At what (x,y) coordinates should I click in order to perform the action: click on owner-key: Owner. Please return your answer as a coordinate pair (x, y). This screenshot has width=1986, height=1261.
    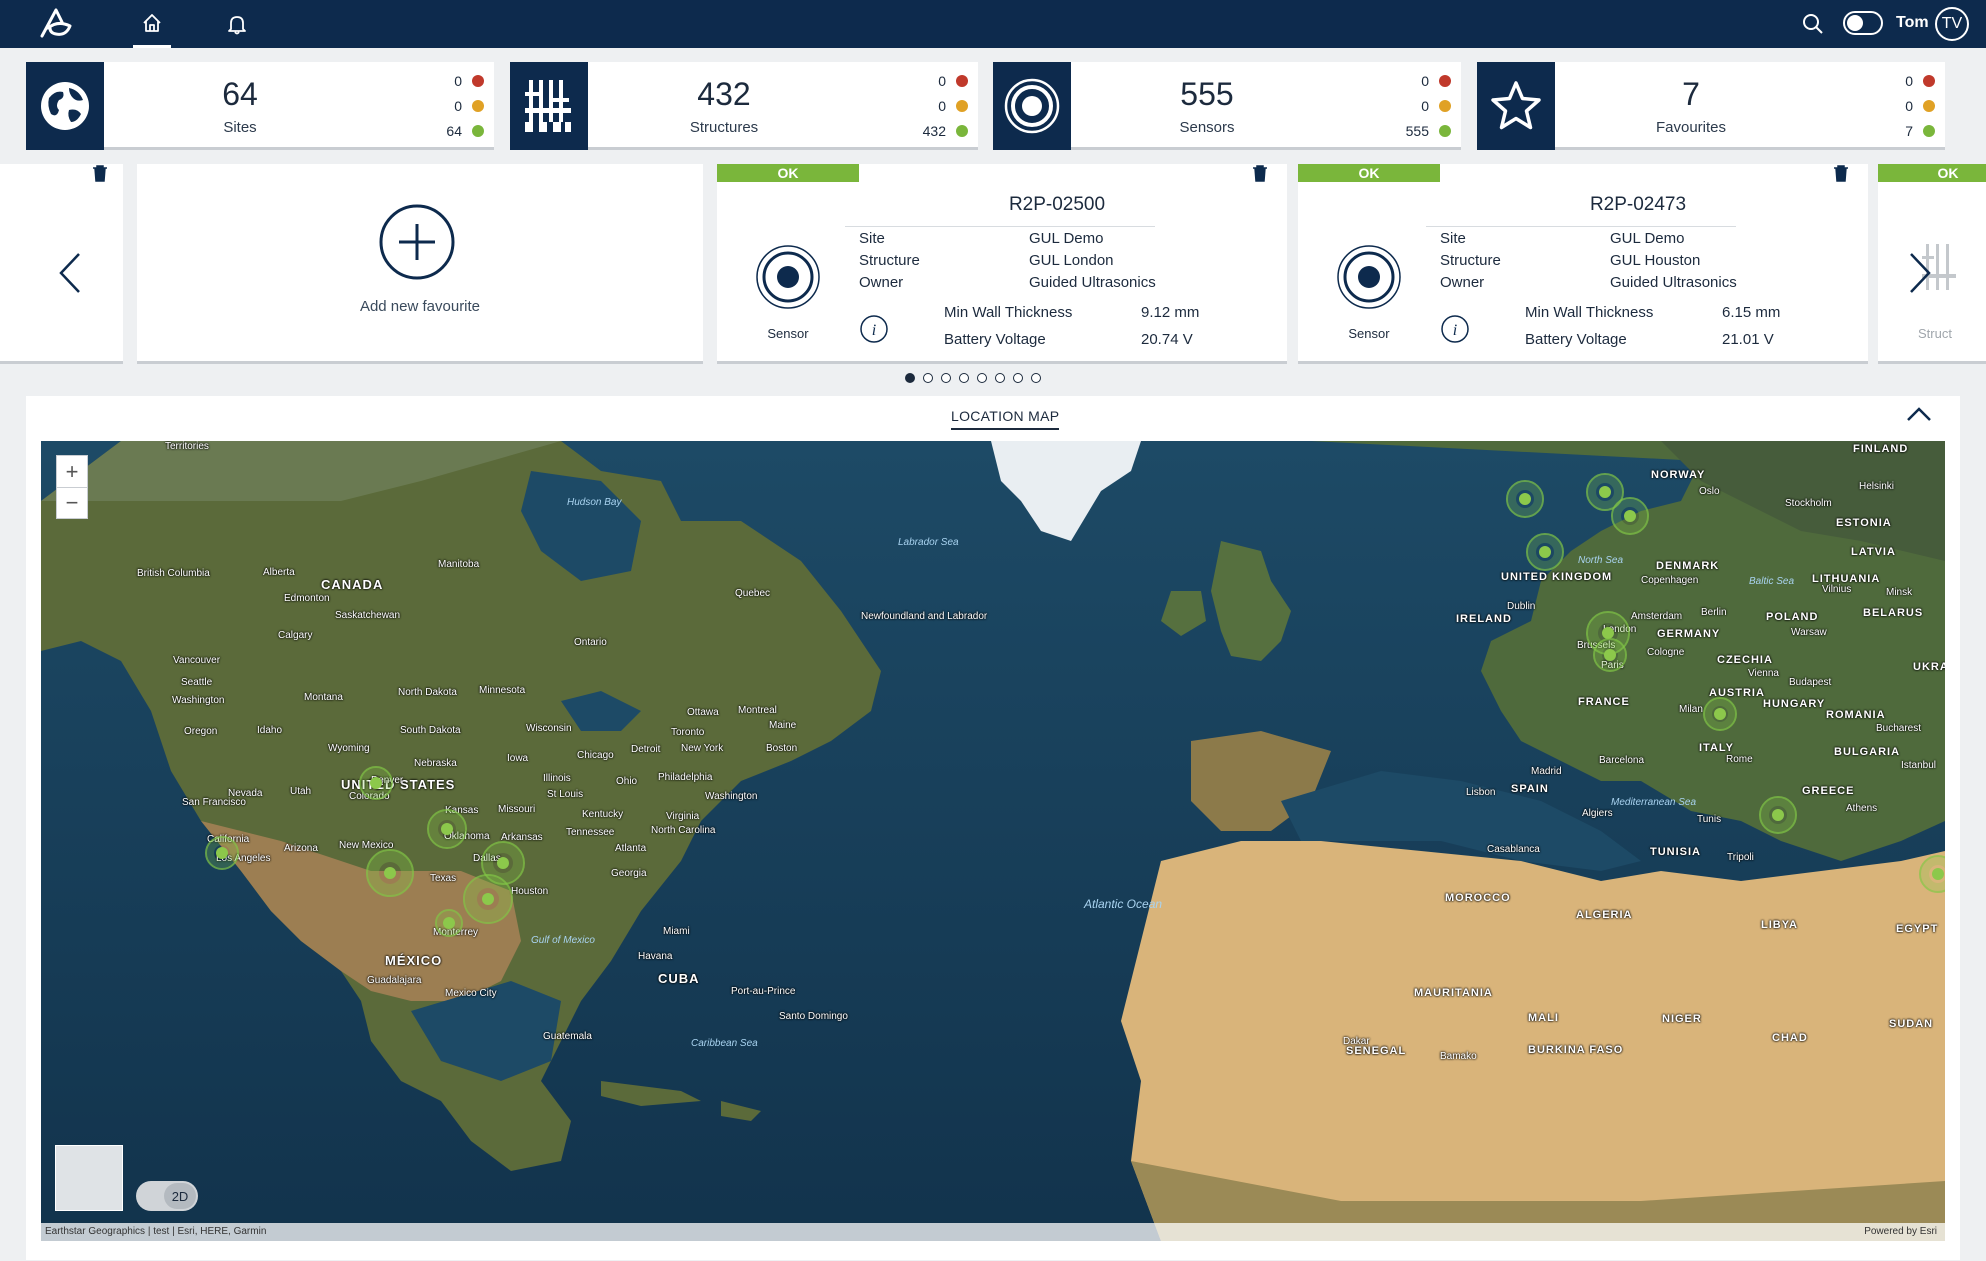
    Looking at the image, I should click on (1462, 282).